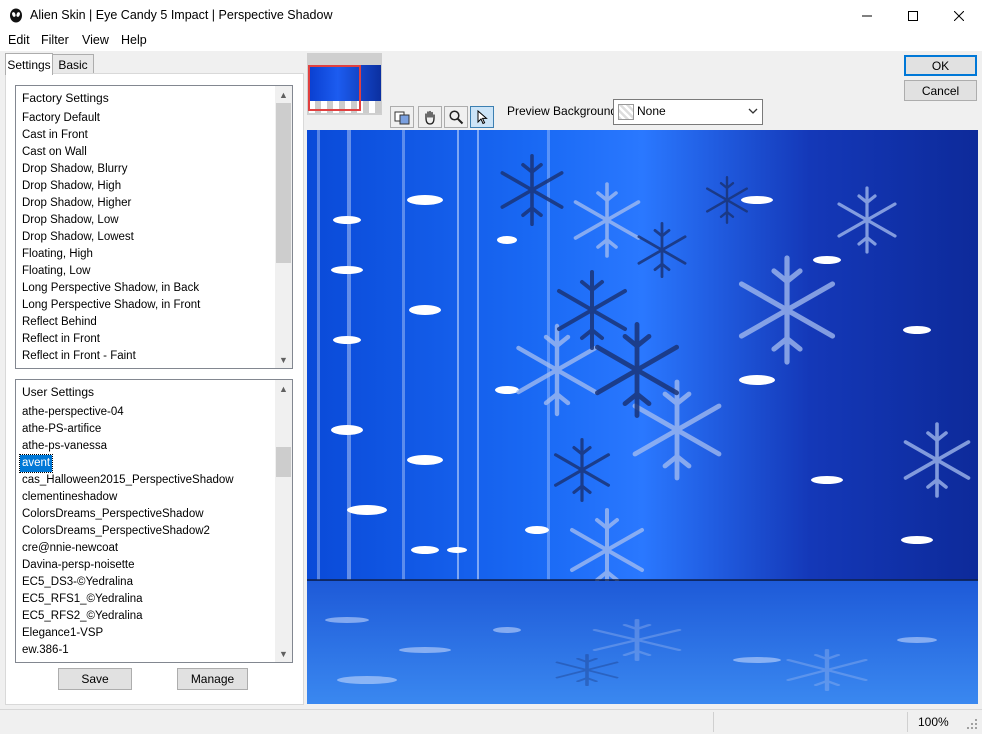 This screenshot has width=982, height=734. I want to click on factory-list-item: Floating, High, so click(57, 254).